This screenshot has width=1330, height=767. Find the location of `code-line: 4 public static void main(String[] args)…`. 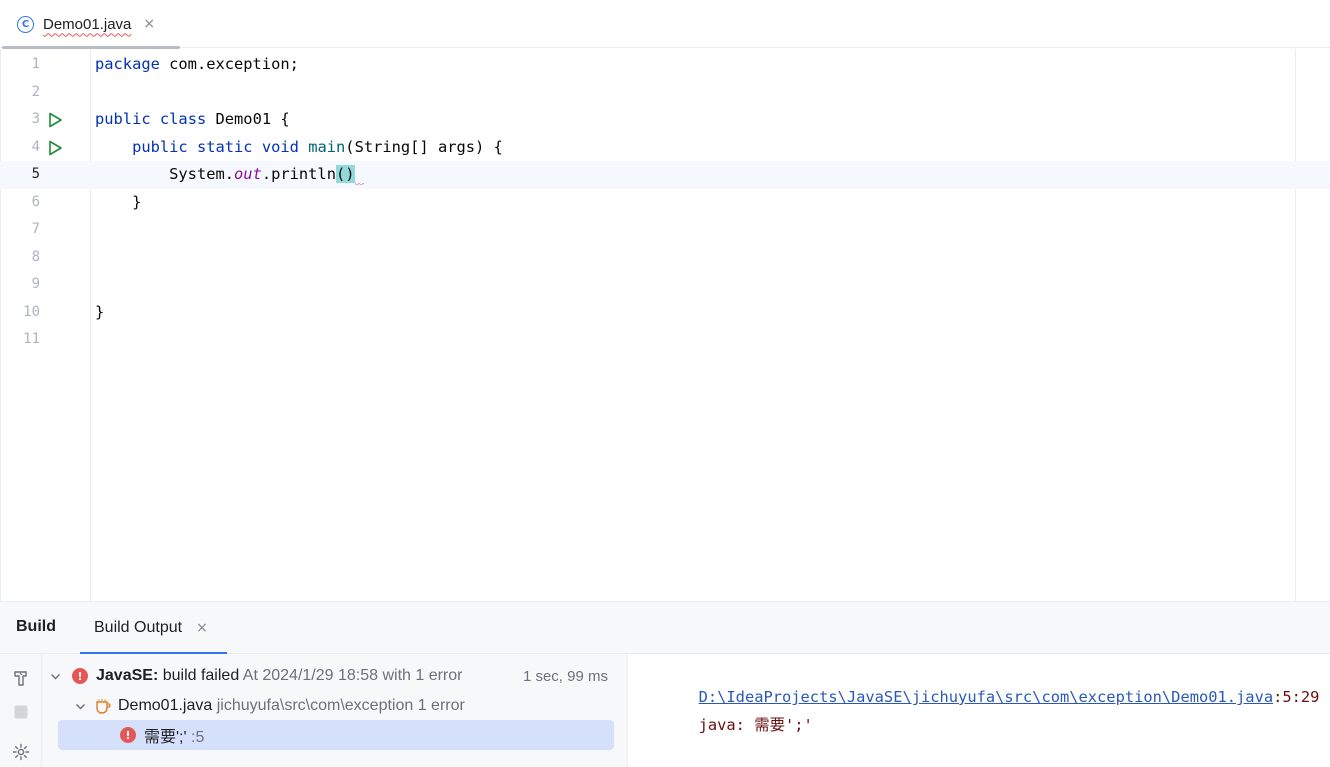

code-line: 4 public static void main(String[] args)… is located at coordinates (665, 148).